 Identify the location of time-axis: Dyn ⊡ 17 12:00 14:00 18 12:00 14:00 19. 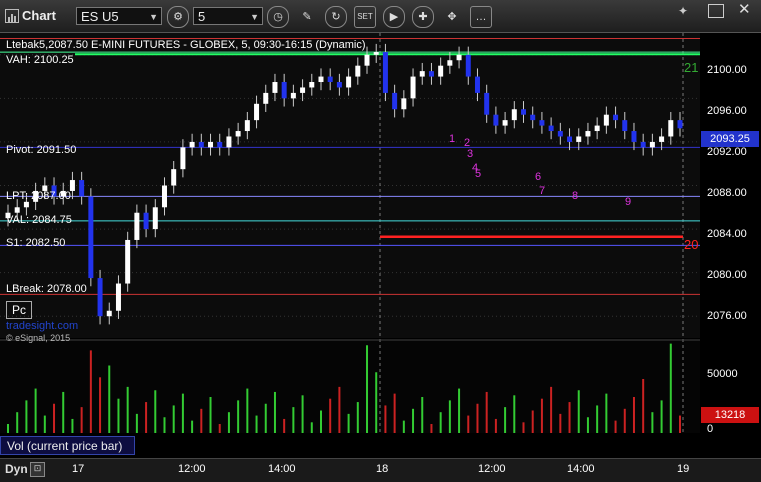
(380, 470).